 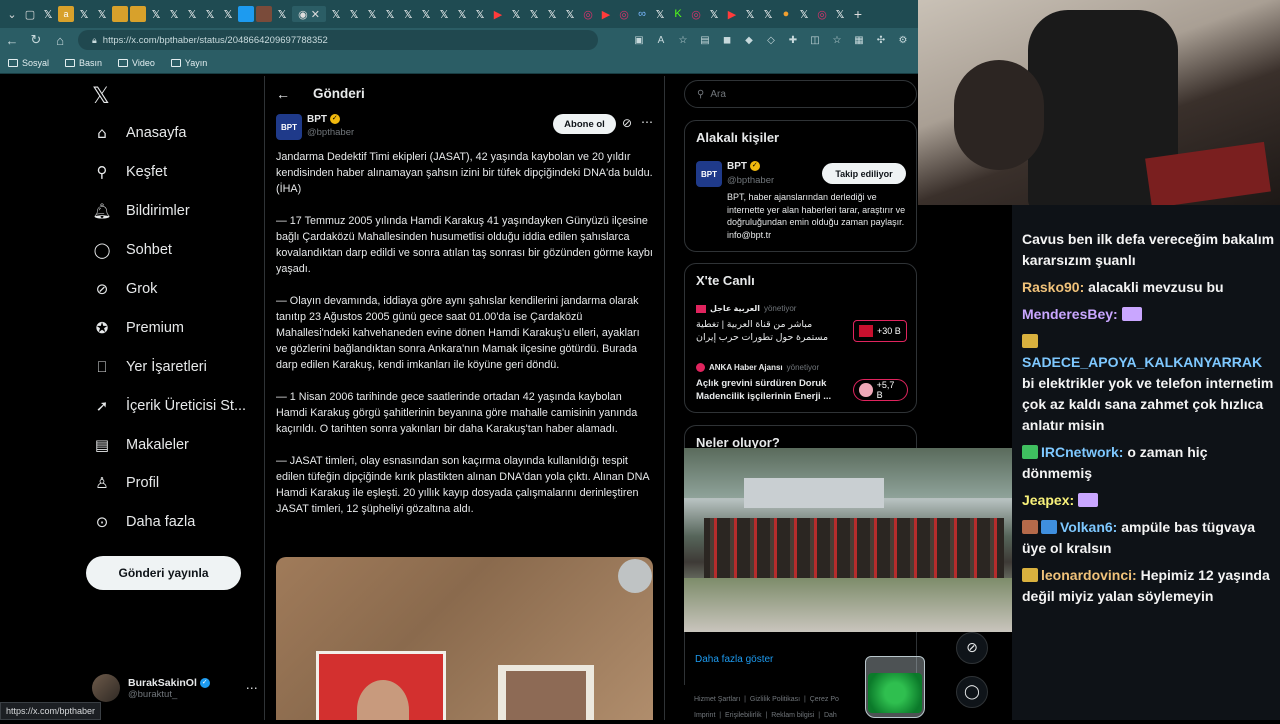 I want to click on bookmark-folder-sosyal: Sosyal, so click(x=28, y=63).